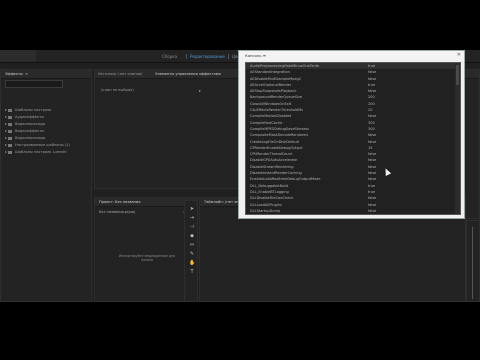  Describe the element at coordinates (18, 56) in the screenshot. I see `menu-area` at that location.